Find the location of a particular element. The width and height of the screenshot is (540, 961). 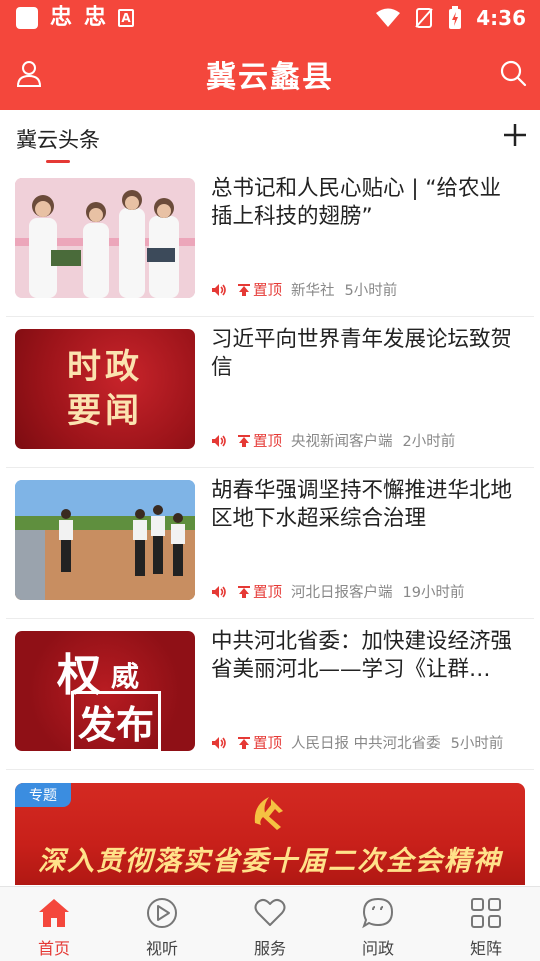

news-thumbnail-authority-release: 权 威 发布 is located at coordinates (105, 691).